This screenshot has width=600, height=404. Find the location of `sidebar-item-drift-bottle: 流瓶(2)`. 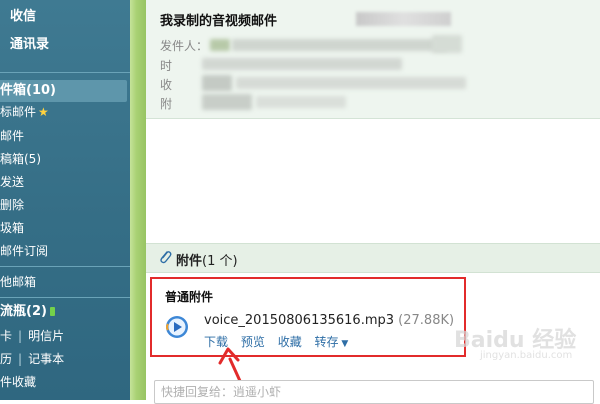

sidebar-item-drift-bottle: 流瓶(2) is located at coordinates (27, 312).